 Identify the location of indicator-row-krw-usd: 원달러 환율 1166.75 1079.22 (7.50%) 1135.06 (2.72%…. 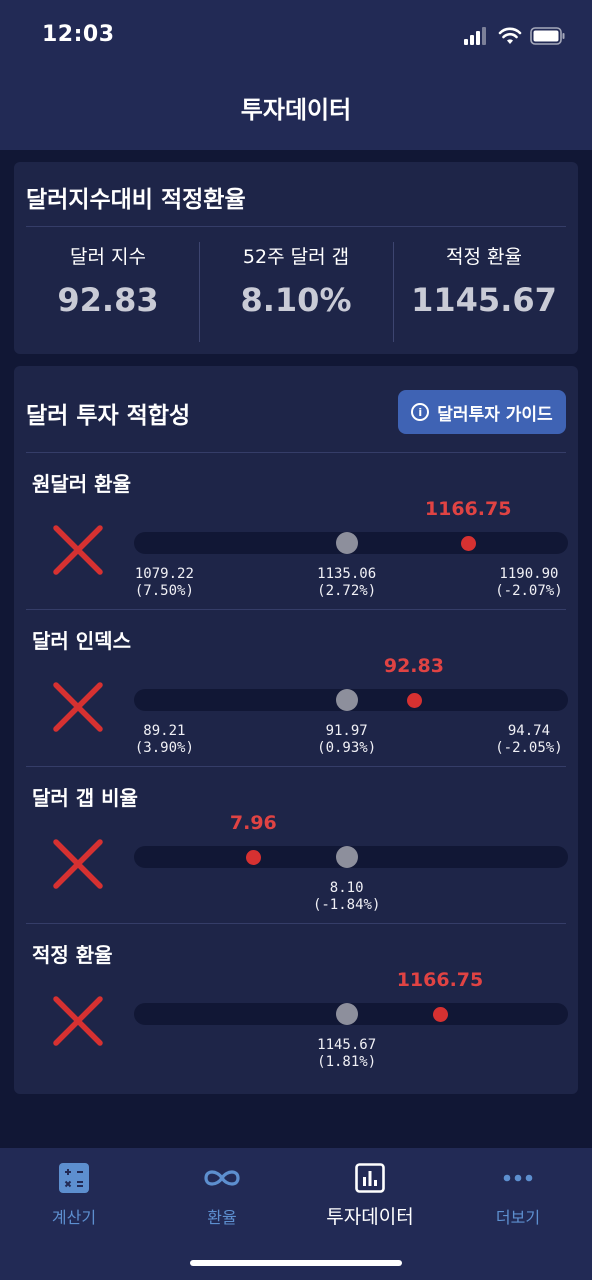
(296, 530).